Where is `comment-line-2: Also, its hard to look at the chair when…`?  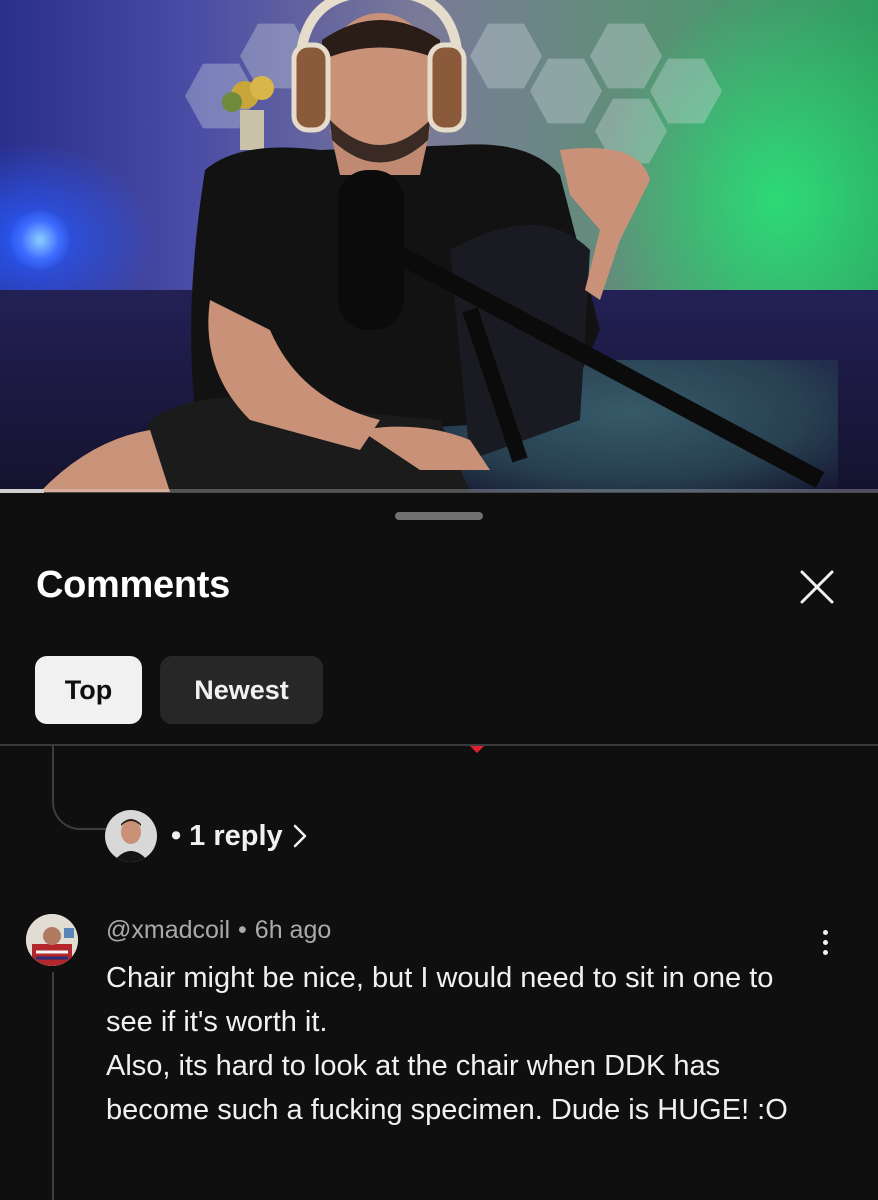 comment-line-2: Also, its hard to look at the chair when… is located at coordinates (447, 1088).